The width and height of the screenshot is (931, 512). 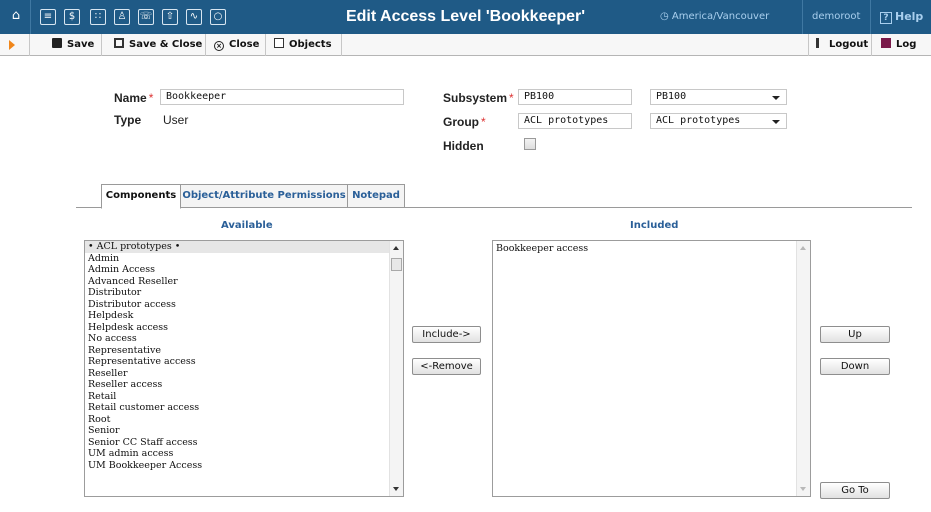 I want to click on logout-label: Logout, so click(x=849, y=44).